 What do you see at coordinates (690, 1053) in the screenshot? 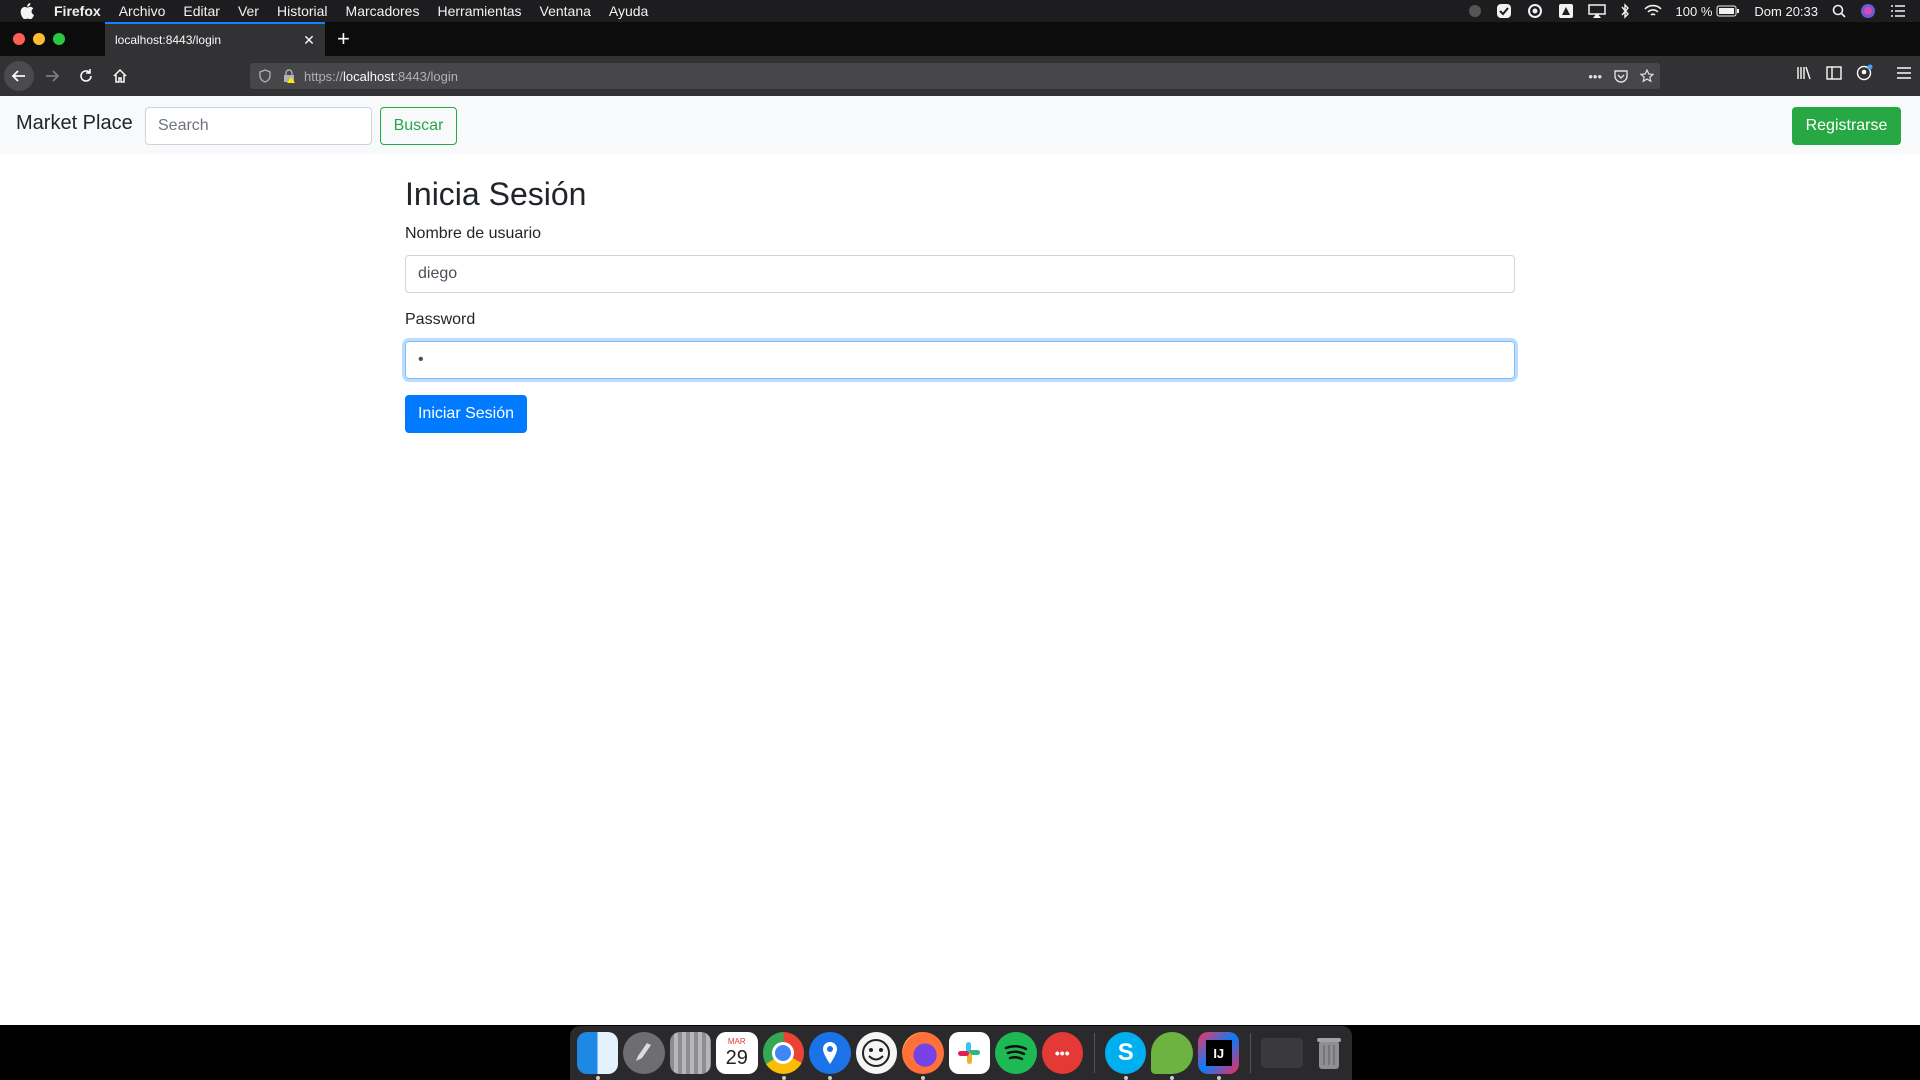
I see `notes-icon` at bounding box center [690, 1053].